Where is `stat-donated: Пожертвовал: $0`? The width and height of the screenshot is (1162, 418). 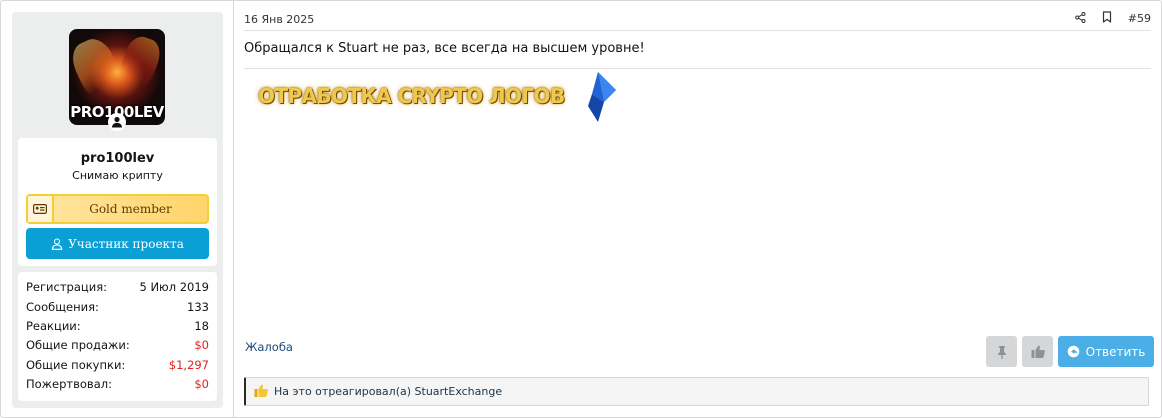
stat-donated: Пожертвовал: $0 is located at coordinates (117, 383).